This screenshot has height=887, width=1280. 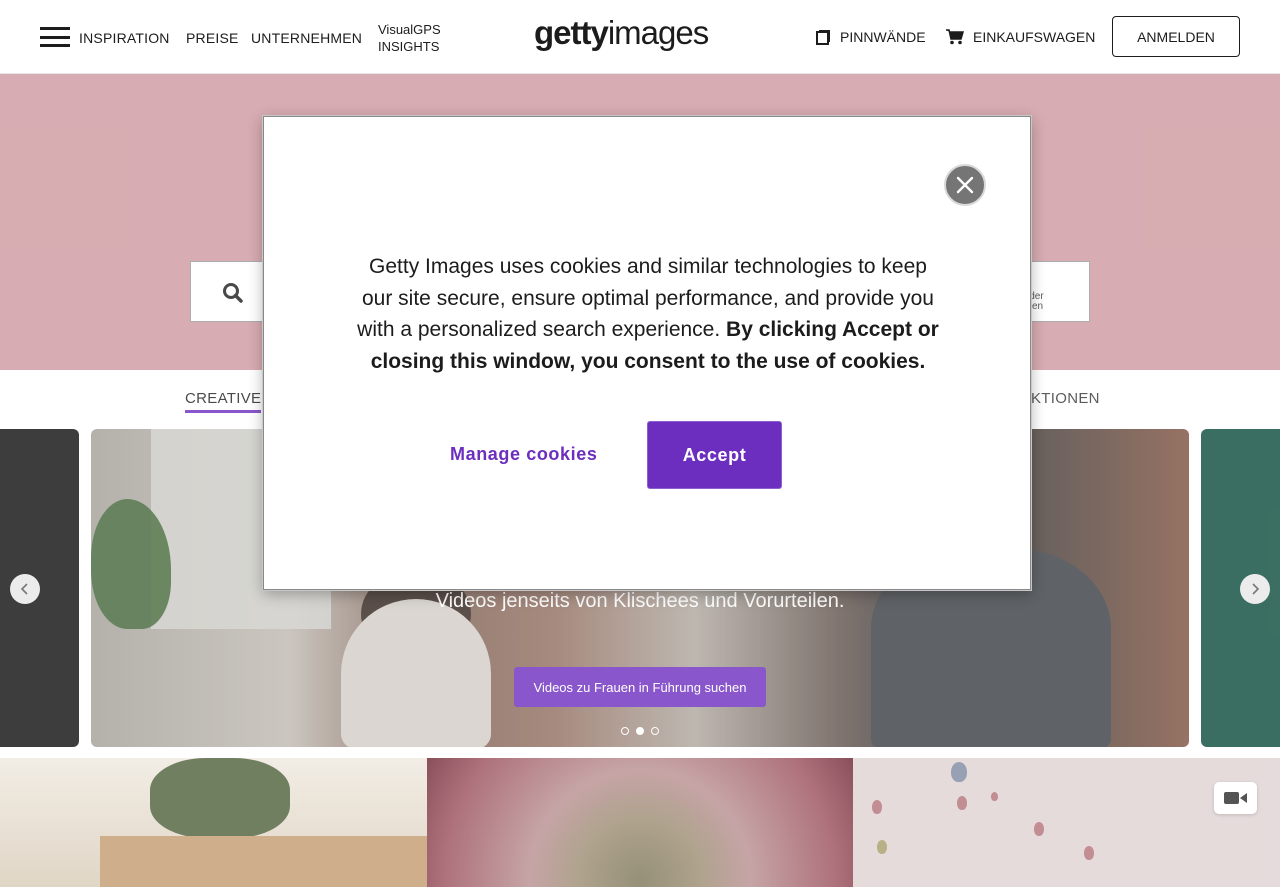 I want to click on boards-label: PINNWÄNDE, so click(x=883, y=37).